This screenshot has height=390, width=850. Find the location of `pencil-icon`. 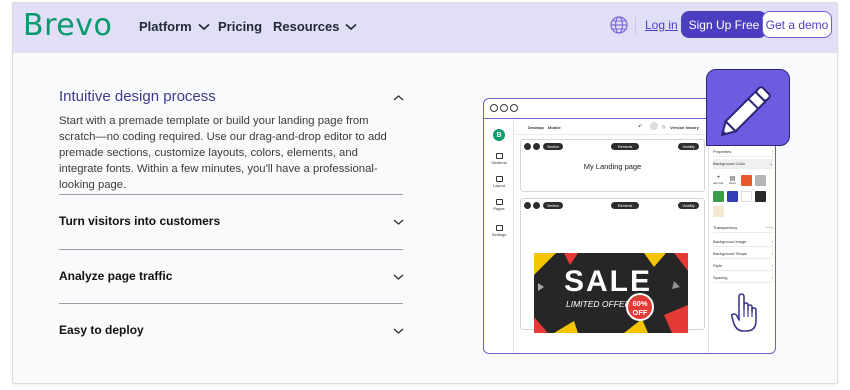

pencil-icon is located at coordinates (745, 111).